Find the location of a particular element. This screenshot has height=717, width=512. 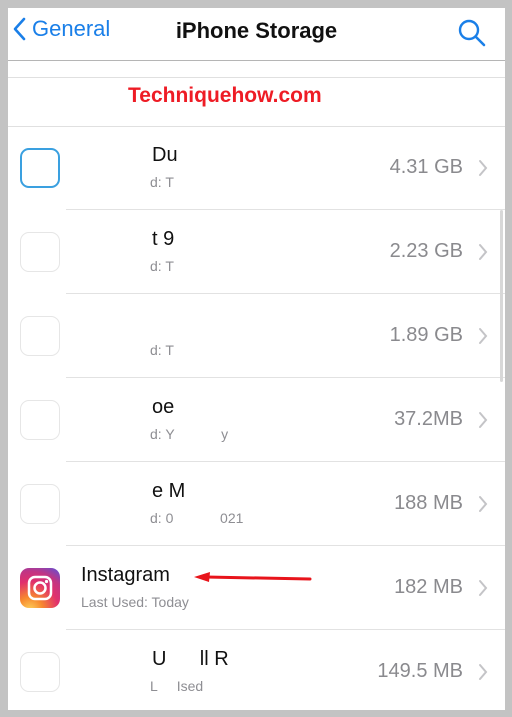

app-size: 149.5 MB is located at coordinates (420, 671).